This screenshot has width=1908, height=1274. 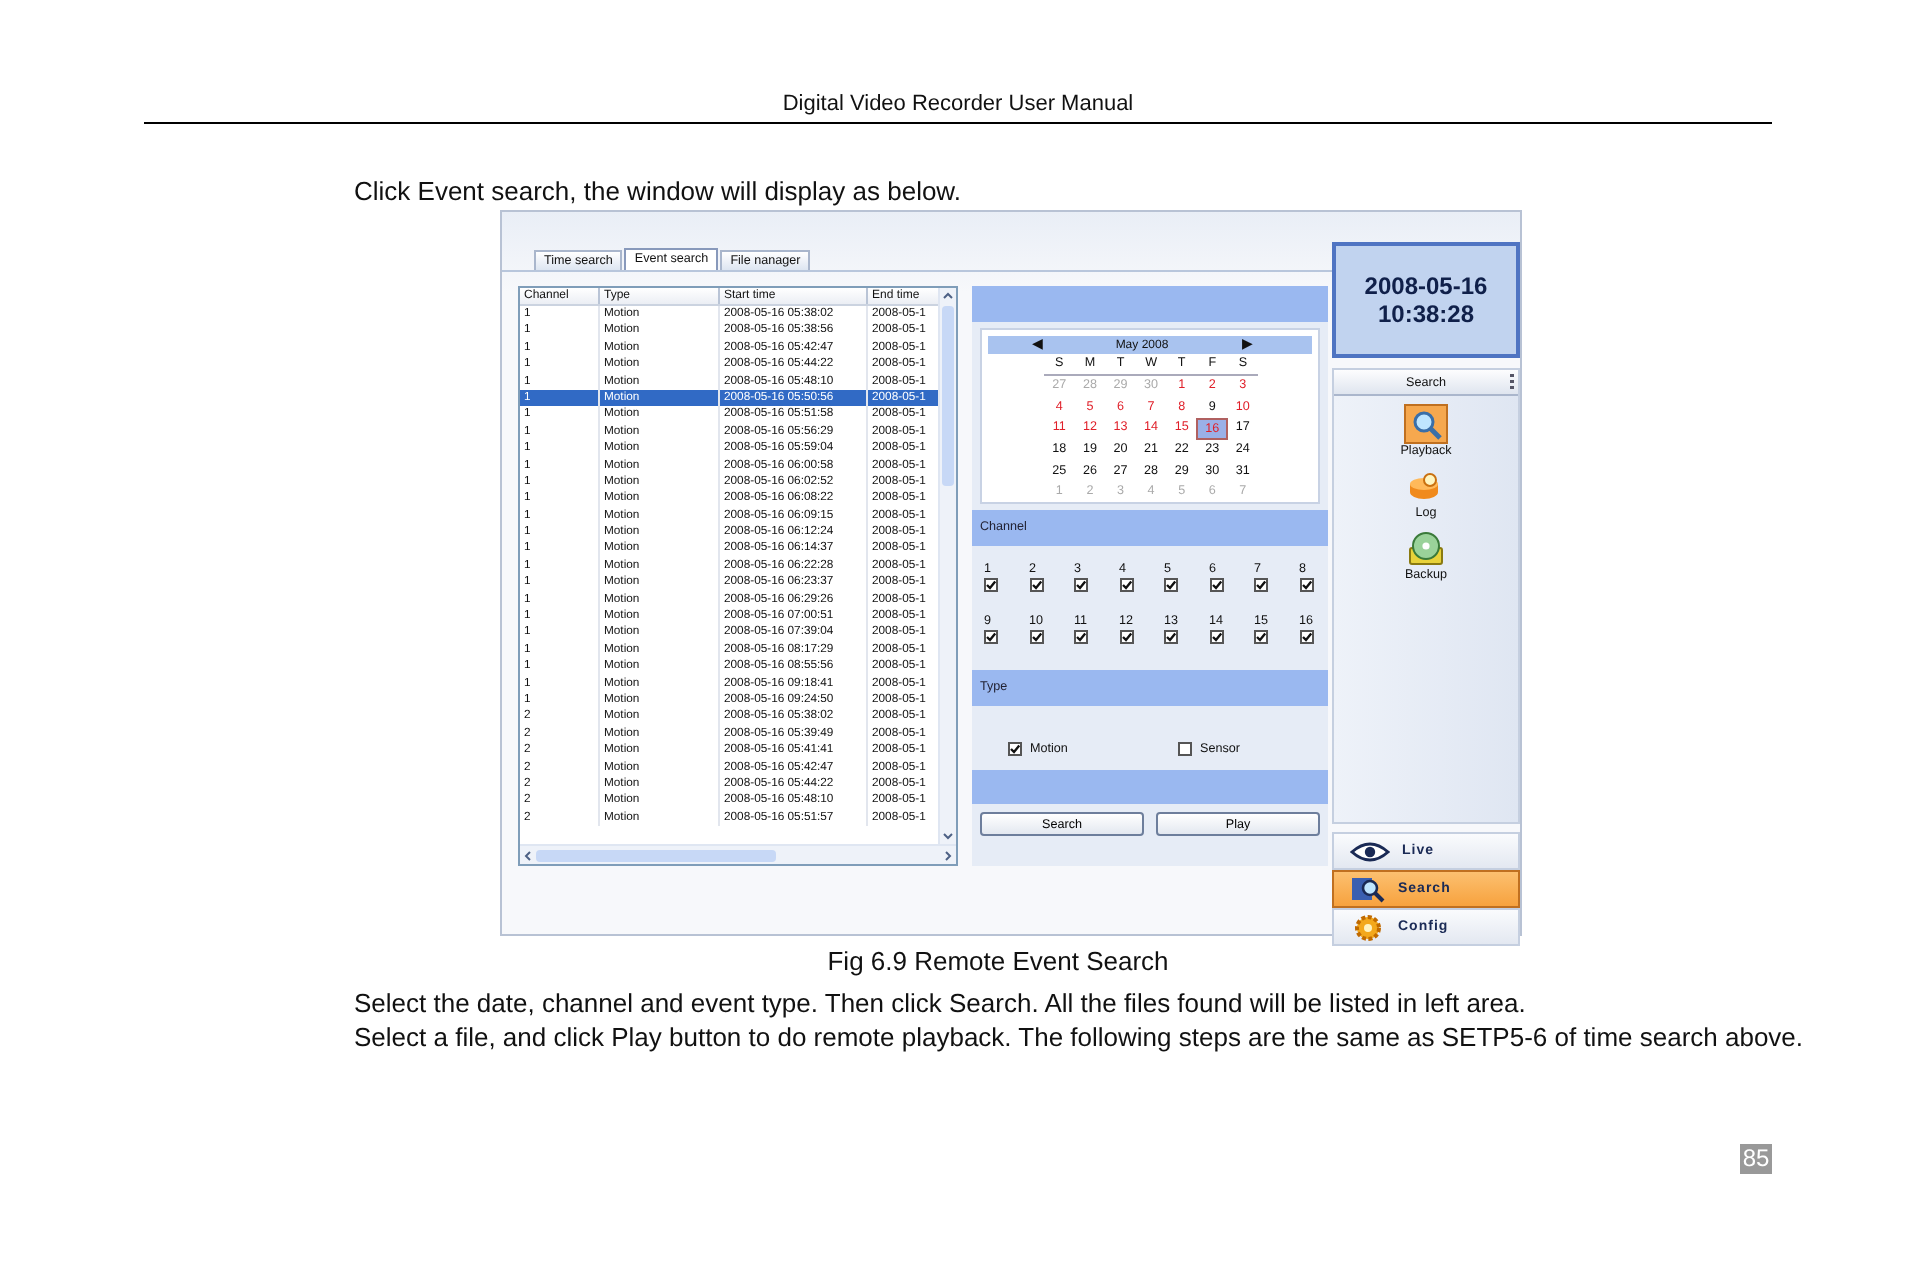 I want to click on log-icon, so click(x=1426, y=486).